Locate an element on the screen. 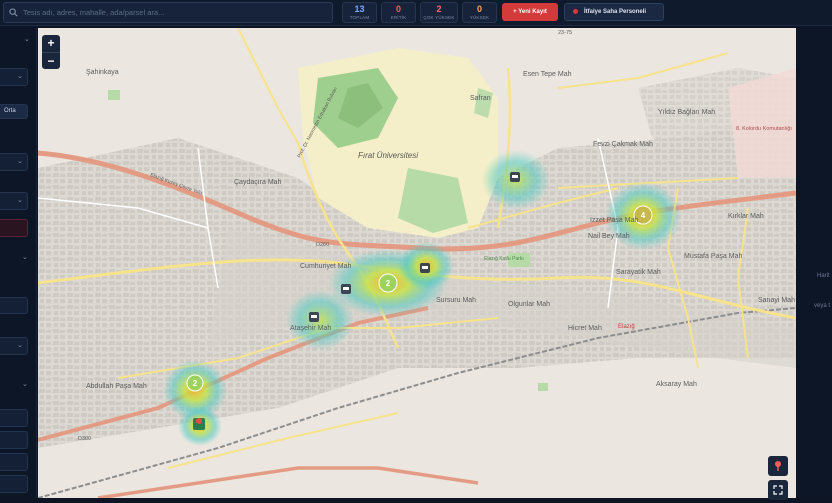  map-label: Abdullah Paşa Mah is located at coordinates (116, 386).